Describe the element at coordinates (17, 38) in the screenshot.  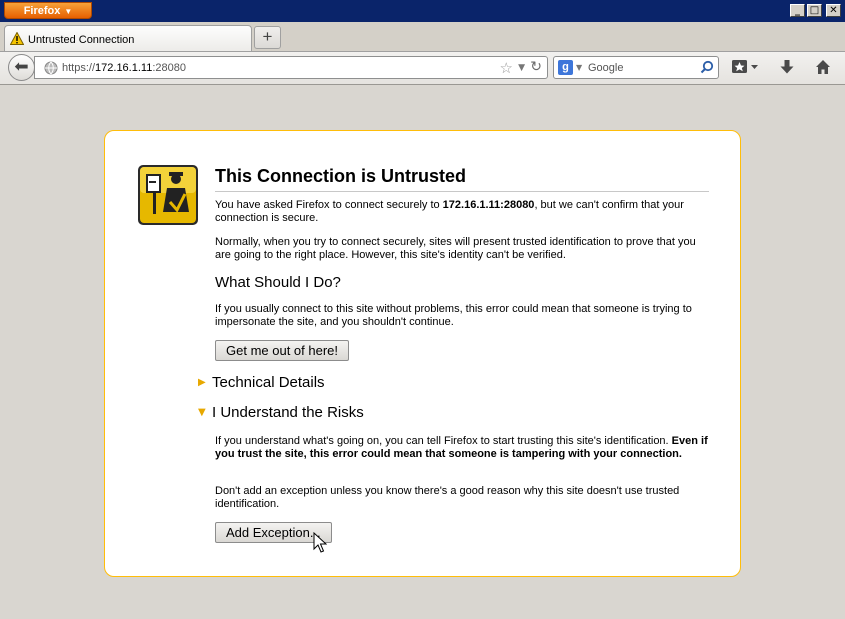
I see `warning-icon` at that location.